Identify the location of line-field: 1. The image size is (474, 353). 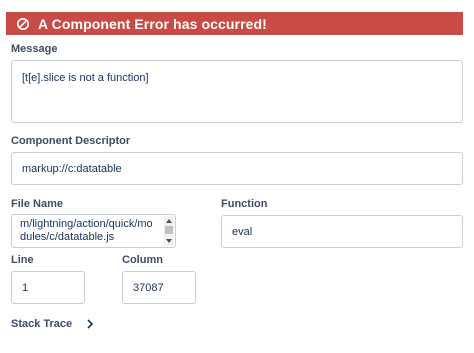
(48, 287).